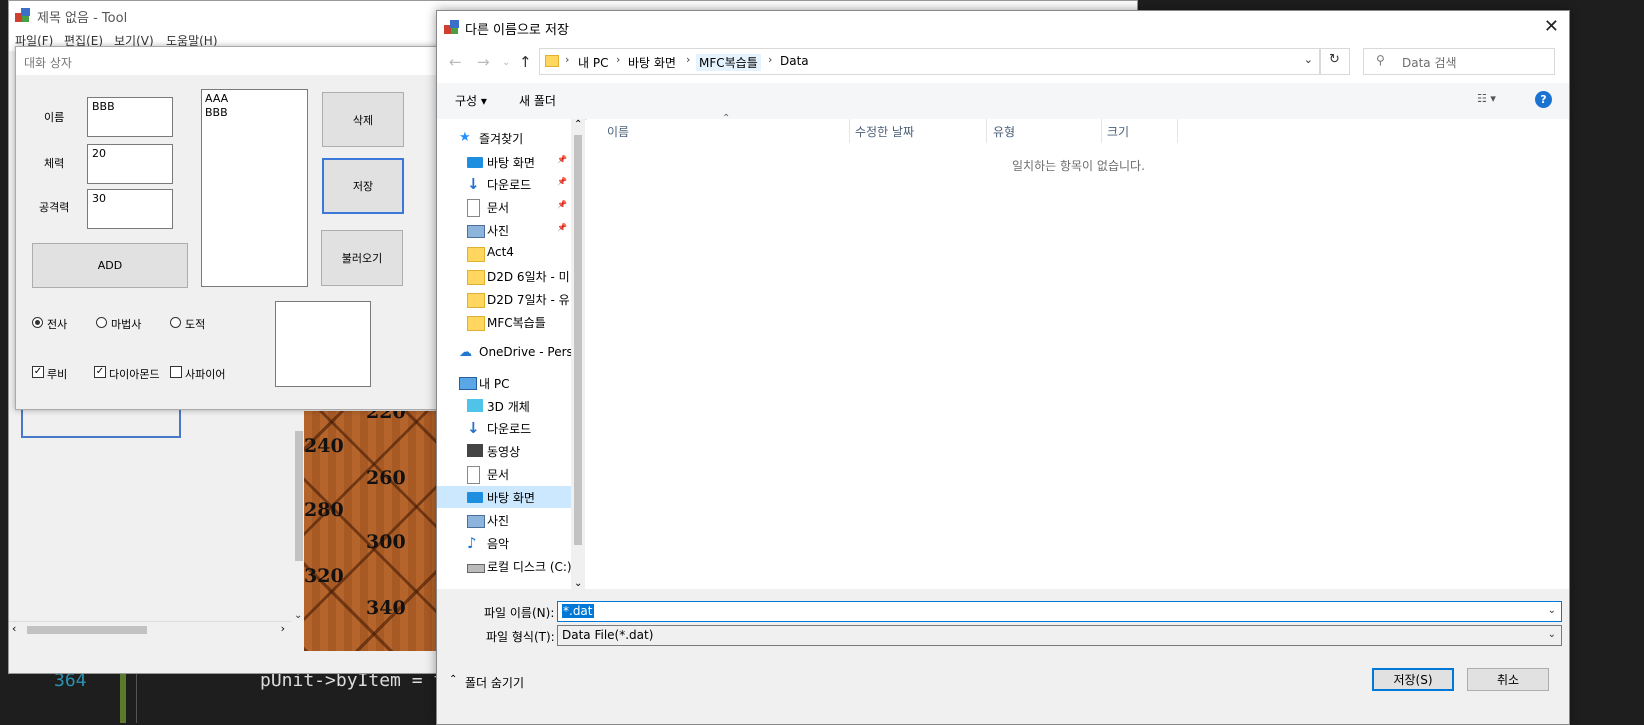 The height and width of the screenshot is (725, 1644). I want to click on nav-item-label: OneDrive - Persor, so click(525, 352).